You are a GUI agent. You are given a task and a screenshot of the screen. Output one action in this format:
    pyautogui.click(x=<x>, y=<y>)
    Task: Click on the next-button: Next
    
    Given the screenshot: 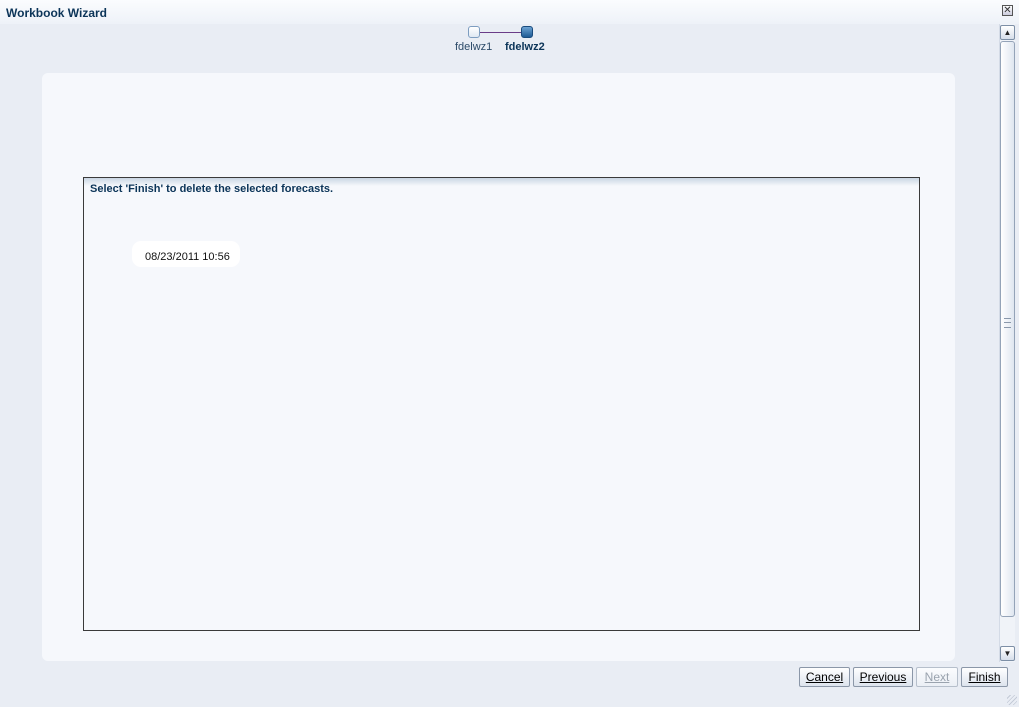 What is the action you would take?
    pyautogui.click(x=937, y=677)
    